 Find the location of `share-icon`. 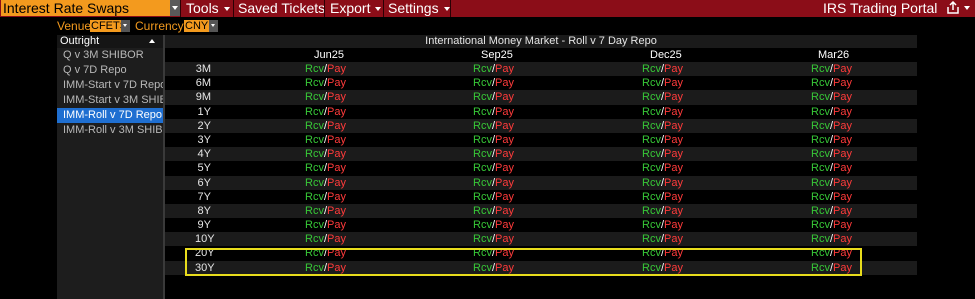

share-icon is located at coordinates (953, 8).